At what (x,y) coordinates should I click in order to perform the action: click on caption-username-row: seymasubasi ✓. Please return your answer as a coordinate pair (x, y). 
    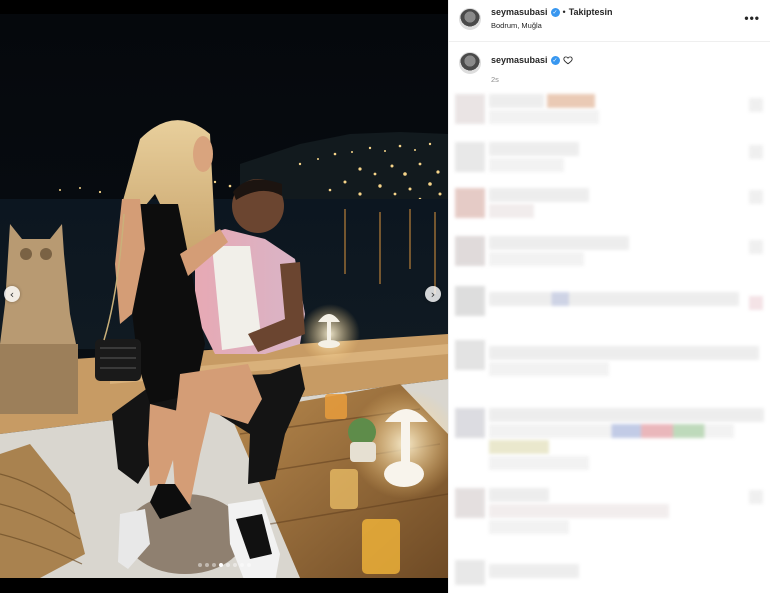
    Looking at the image, I should click on (532, 60).